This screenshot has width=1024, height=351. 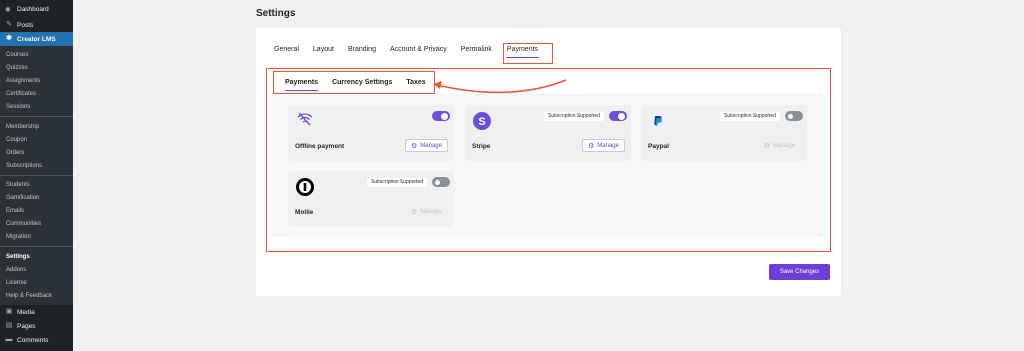 I want to click on sidebar-item-assignments: Assignments, so click(x=36, y=81).